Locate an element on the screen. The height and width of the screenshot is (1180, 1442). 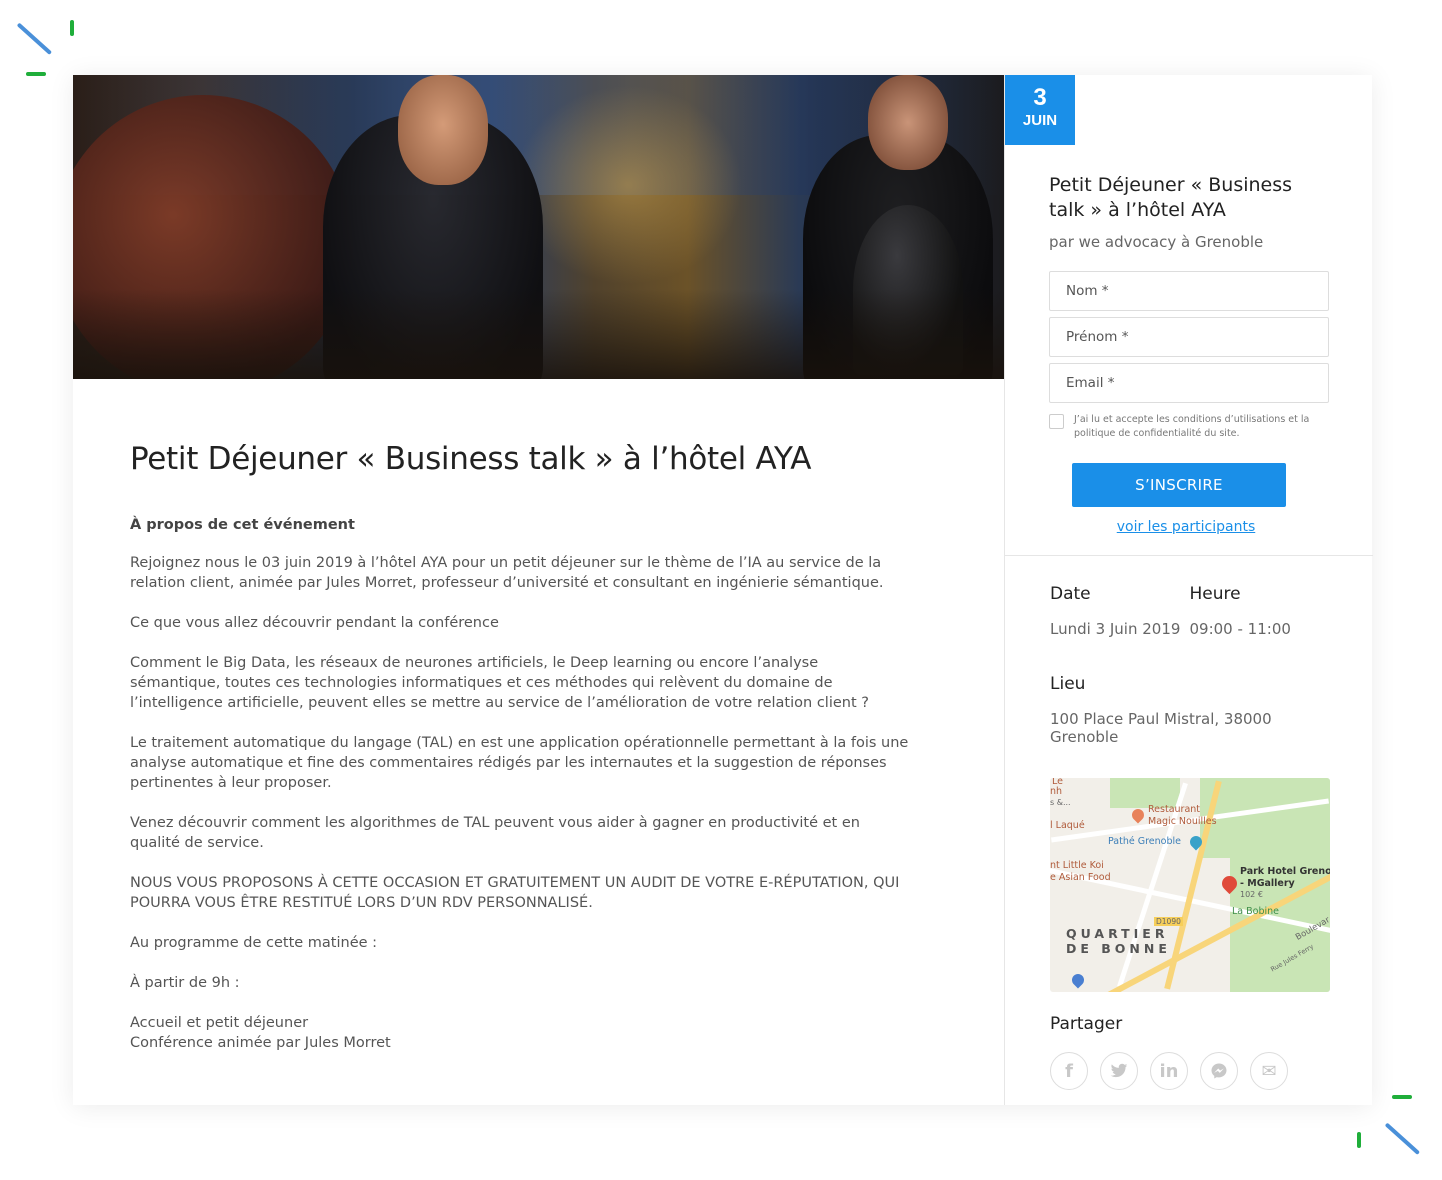
twitter-bird-icon is located at coordinates (1119, 1070).